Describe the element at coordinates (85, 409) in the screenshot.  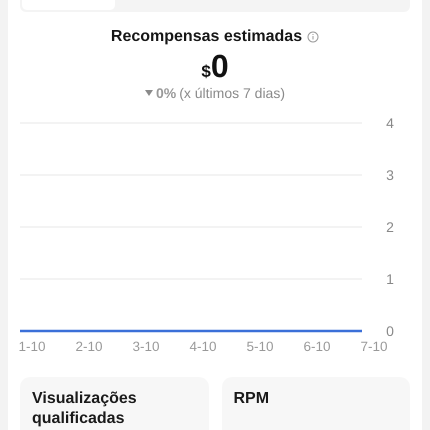
I see `metric-title: Visualizações qualificadas` at that location.